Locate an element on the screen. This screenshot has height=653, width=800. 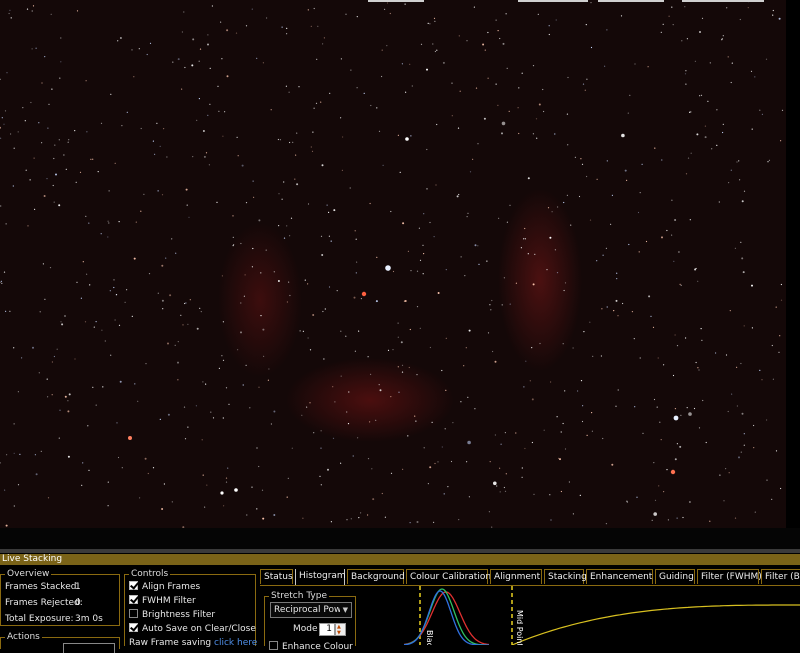
tab-status: Status is located at coordinates (276, 576).